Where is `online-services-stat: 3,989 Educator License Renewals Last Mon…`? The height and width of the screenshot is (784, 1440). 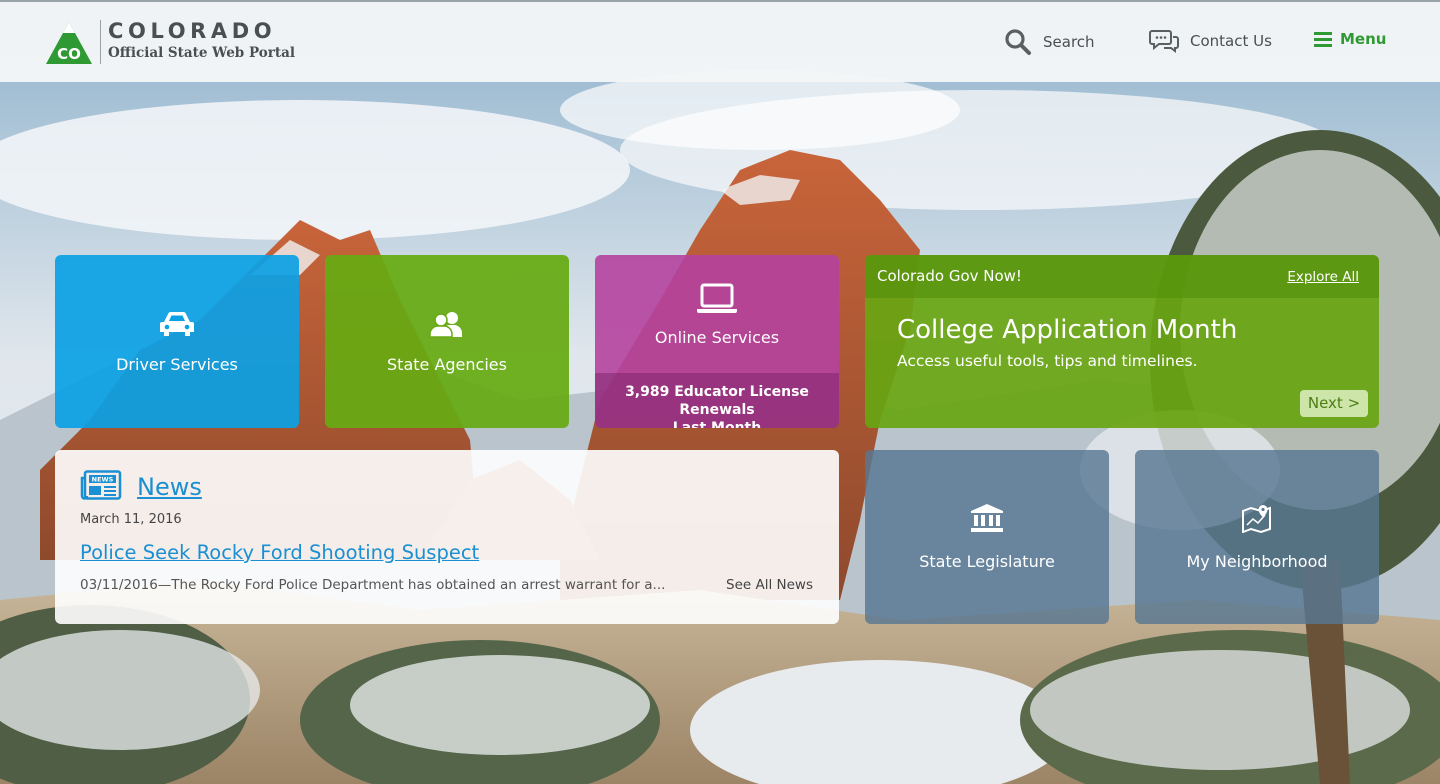
online-services-stat: 3,989 Educator License Renewals Last Mon… is located at coordinates (717, 400).